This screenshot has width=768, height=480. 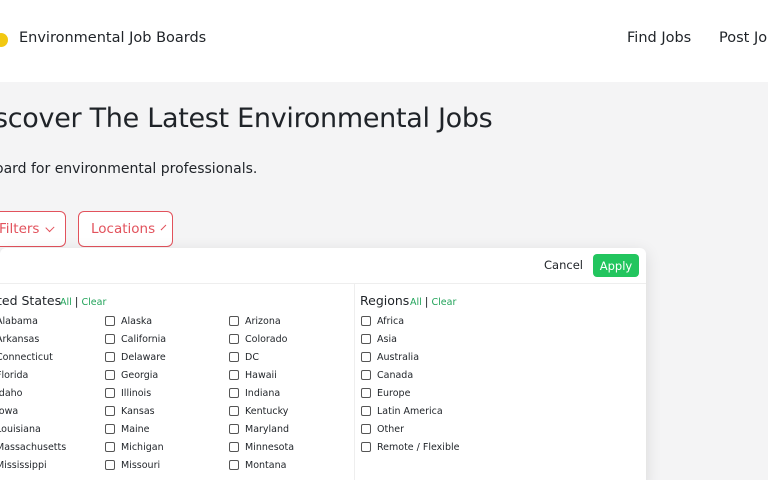 I want to click on location-option: California, so click(x=135, y=339).